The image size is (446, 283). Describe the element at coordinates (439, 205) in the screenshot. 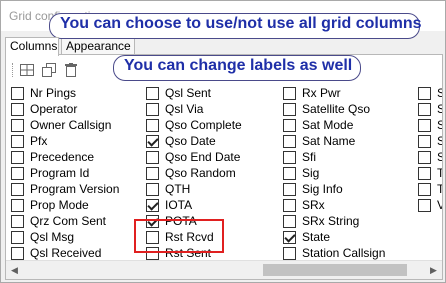

I see `column-option-label: V` at that location.